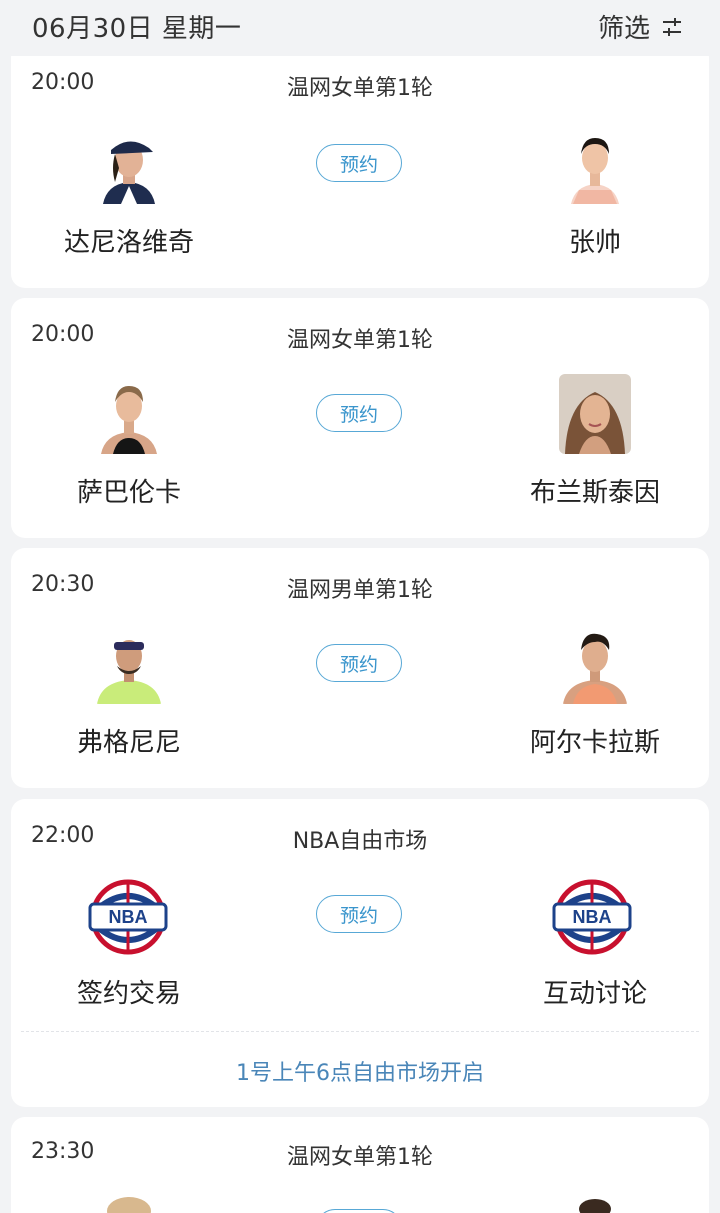 This screenshot has height=1213, width=720. I want to click on match-card: 23:30 温网女单第1轮 预约, so click(360, 1165).